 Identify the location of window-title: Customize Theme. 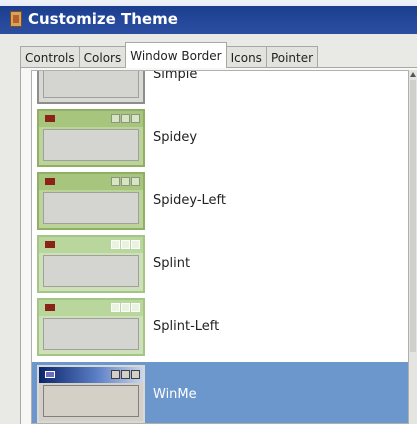
(103, 19).